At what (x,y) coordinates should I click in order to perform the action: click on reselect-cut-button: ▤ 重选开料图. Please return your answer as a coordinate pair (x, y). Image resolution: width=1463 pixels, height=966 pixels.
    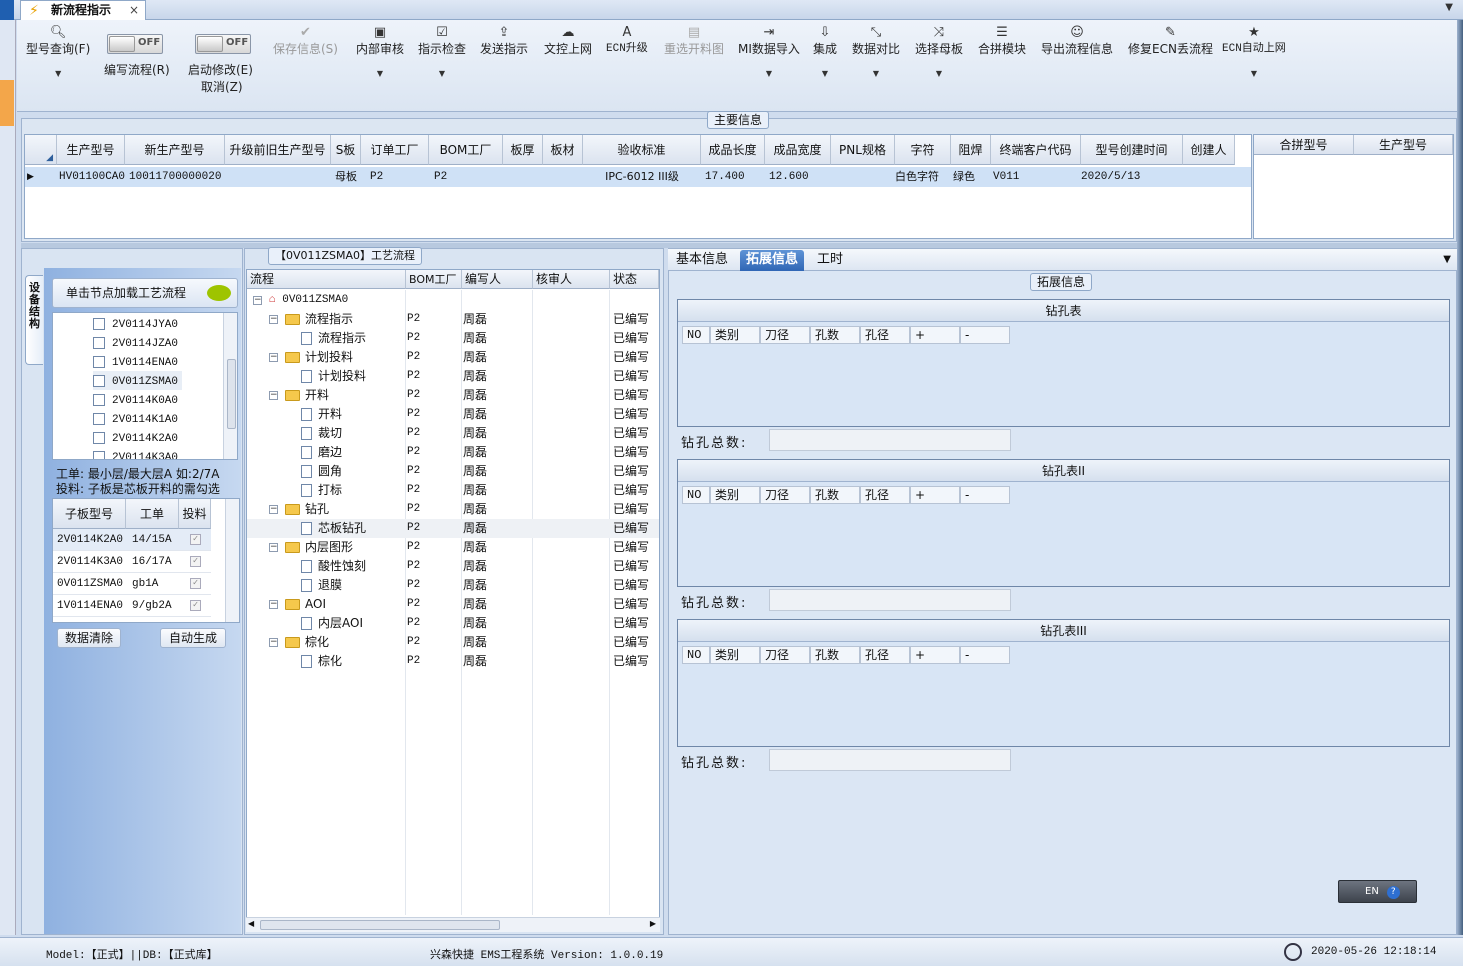
    Looking at the image, I should click on (694, 41).